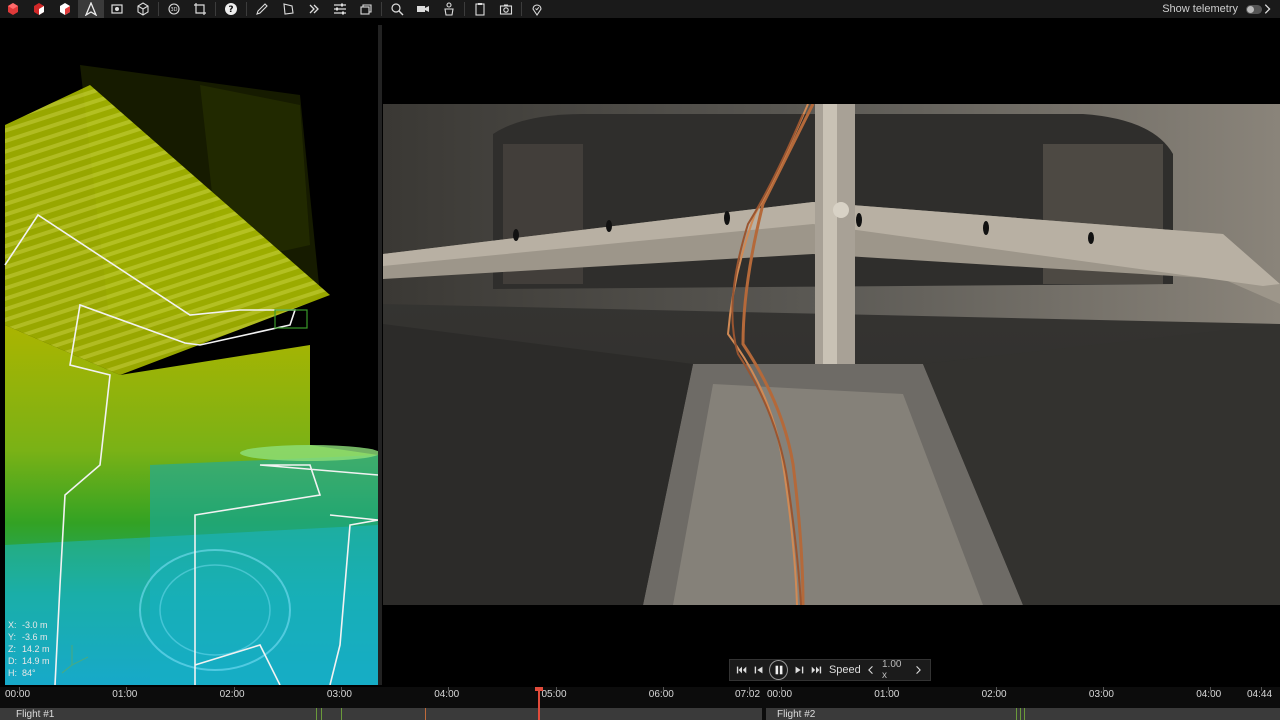  I want to click on layers-icon, so click(366, 9).